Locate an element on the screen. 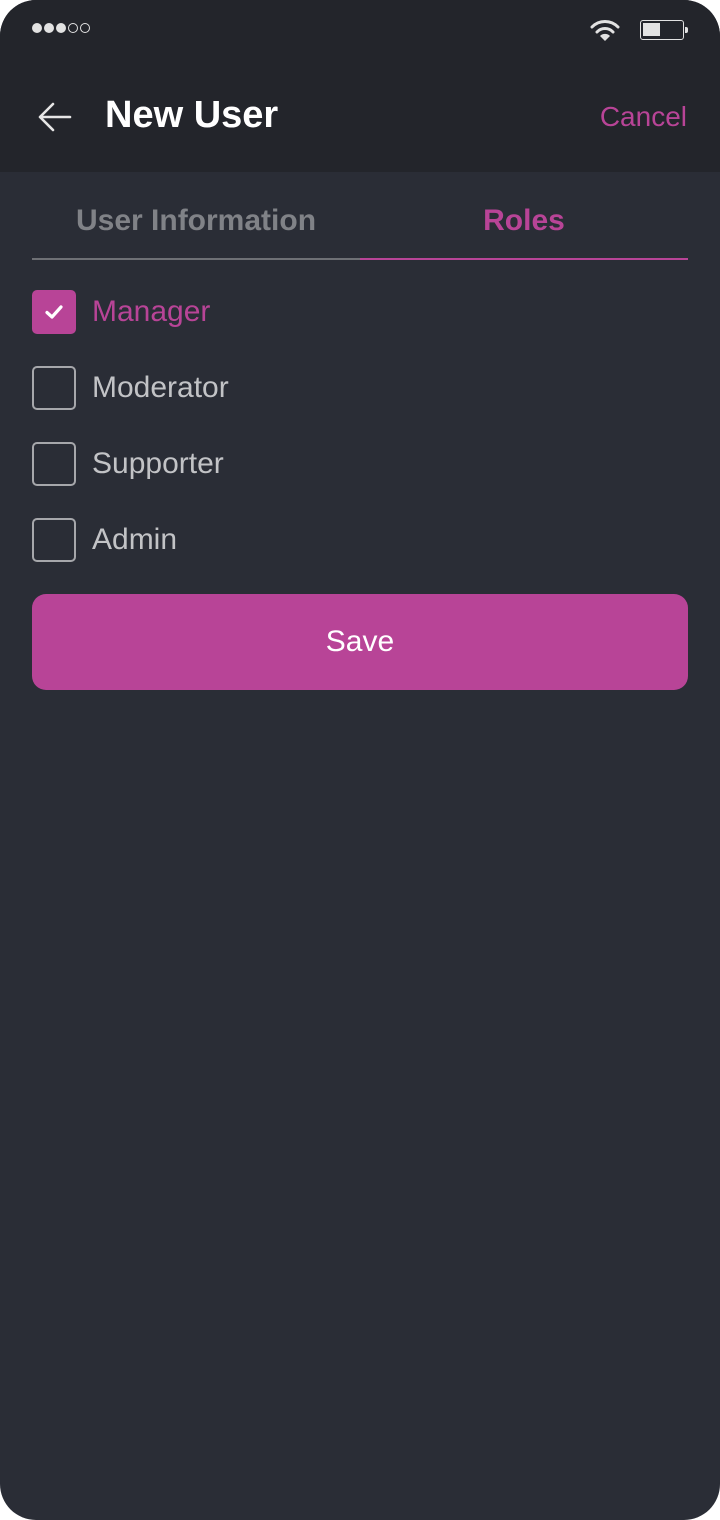 The image size is (720, 1520). save-button: Save is located at coordinates (360, 642).